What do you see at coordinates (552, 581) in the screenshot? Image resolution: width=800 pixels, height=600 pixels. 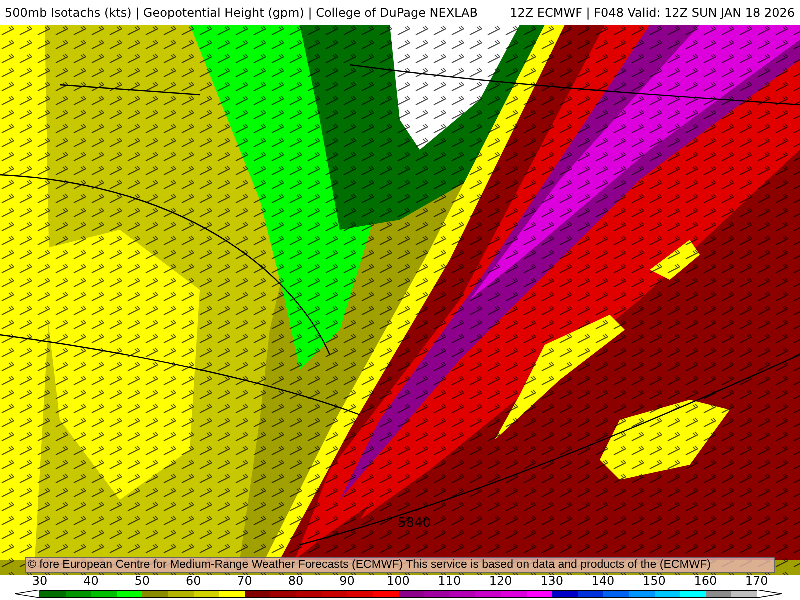 I see `colorbar-label: 130` at bounding box center [552, 581].